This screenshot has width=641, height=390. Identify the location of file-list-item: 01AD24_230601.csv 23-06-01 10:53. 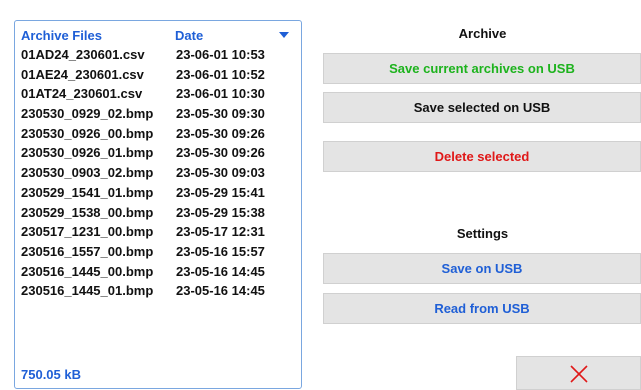
(158, 55).